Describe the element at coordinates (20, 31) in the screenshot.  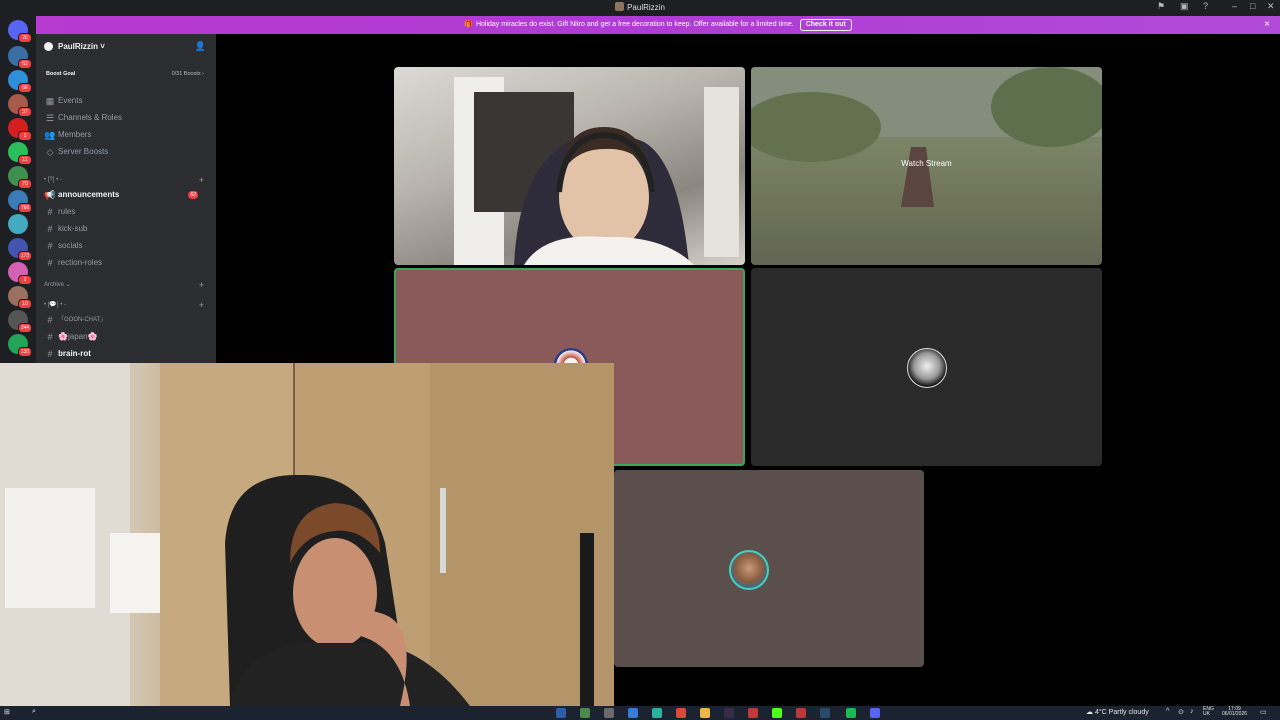
I see `home-icon: 20` at that location.